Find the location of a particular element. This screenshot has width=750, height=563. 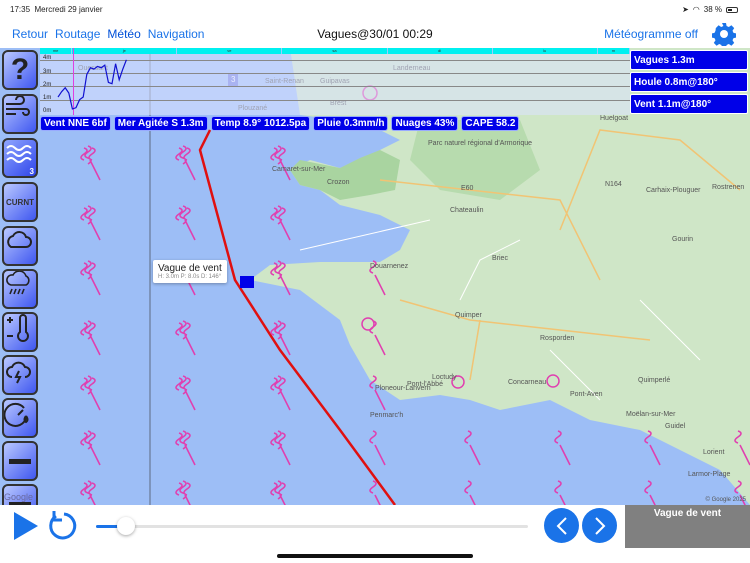

map-place-label: Larmor-Plage is located at coordinates (709, 474).